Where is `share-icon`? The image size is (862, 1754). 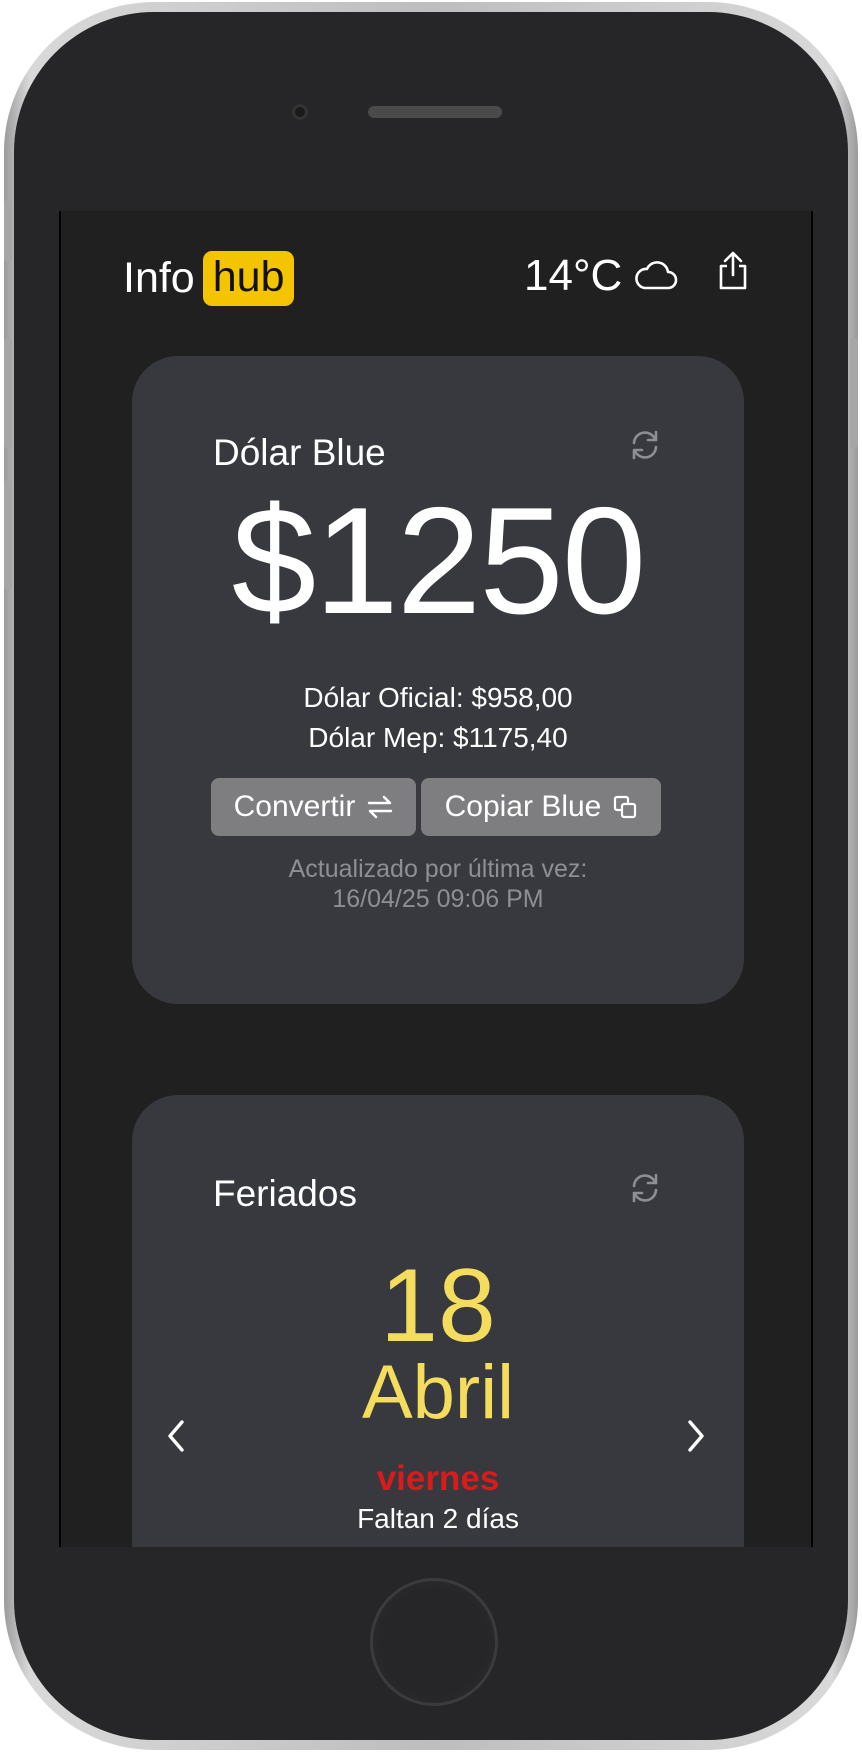 share-icon is located at coordinates (733, 270).